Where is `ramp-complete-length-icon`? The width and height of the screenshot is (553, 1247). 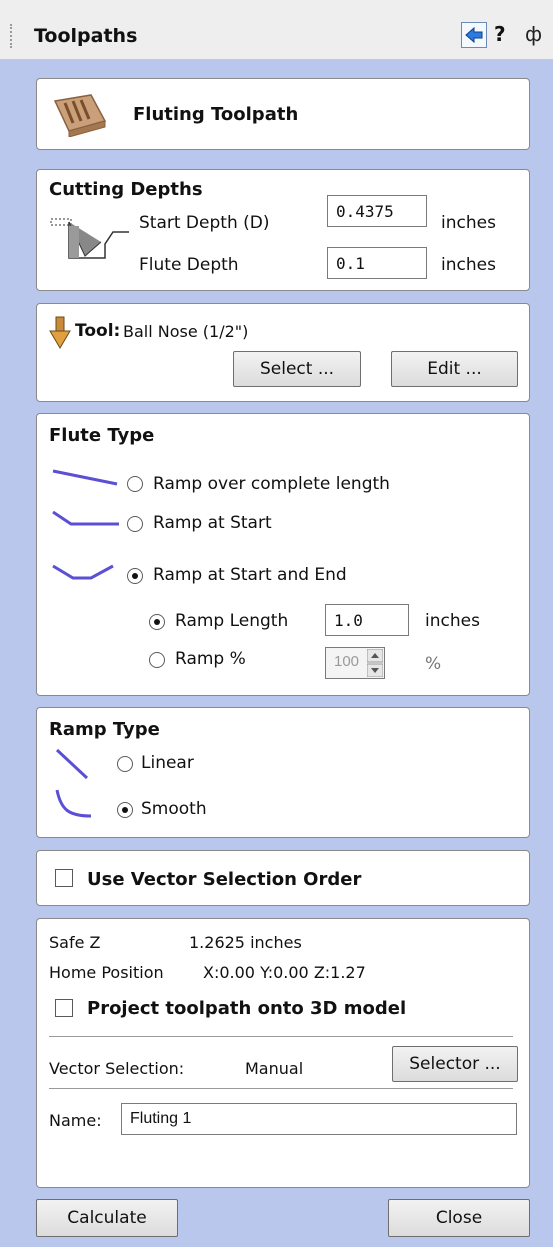 ramp-complete-length-icon is located at coordinates (85, 477).